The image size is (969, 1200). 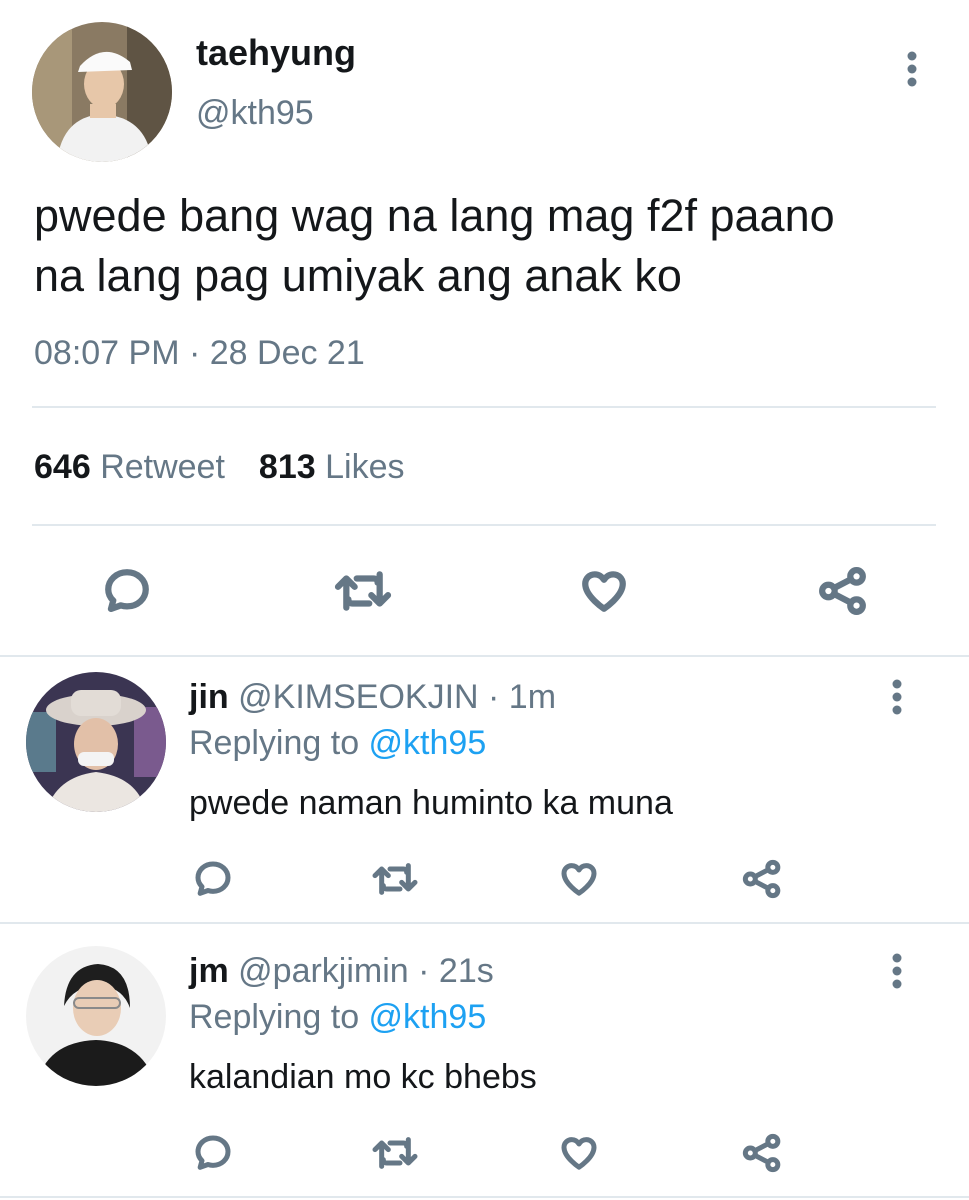 What do you see at coordinates (276, 53) in the screenshot?
I see `author-name: taehyung` at bounding box center [276, 53].